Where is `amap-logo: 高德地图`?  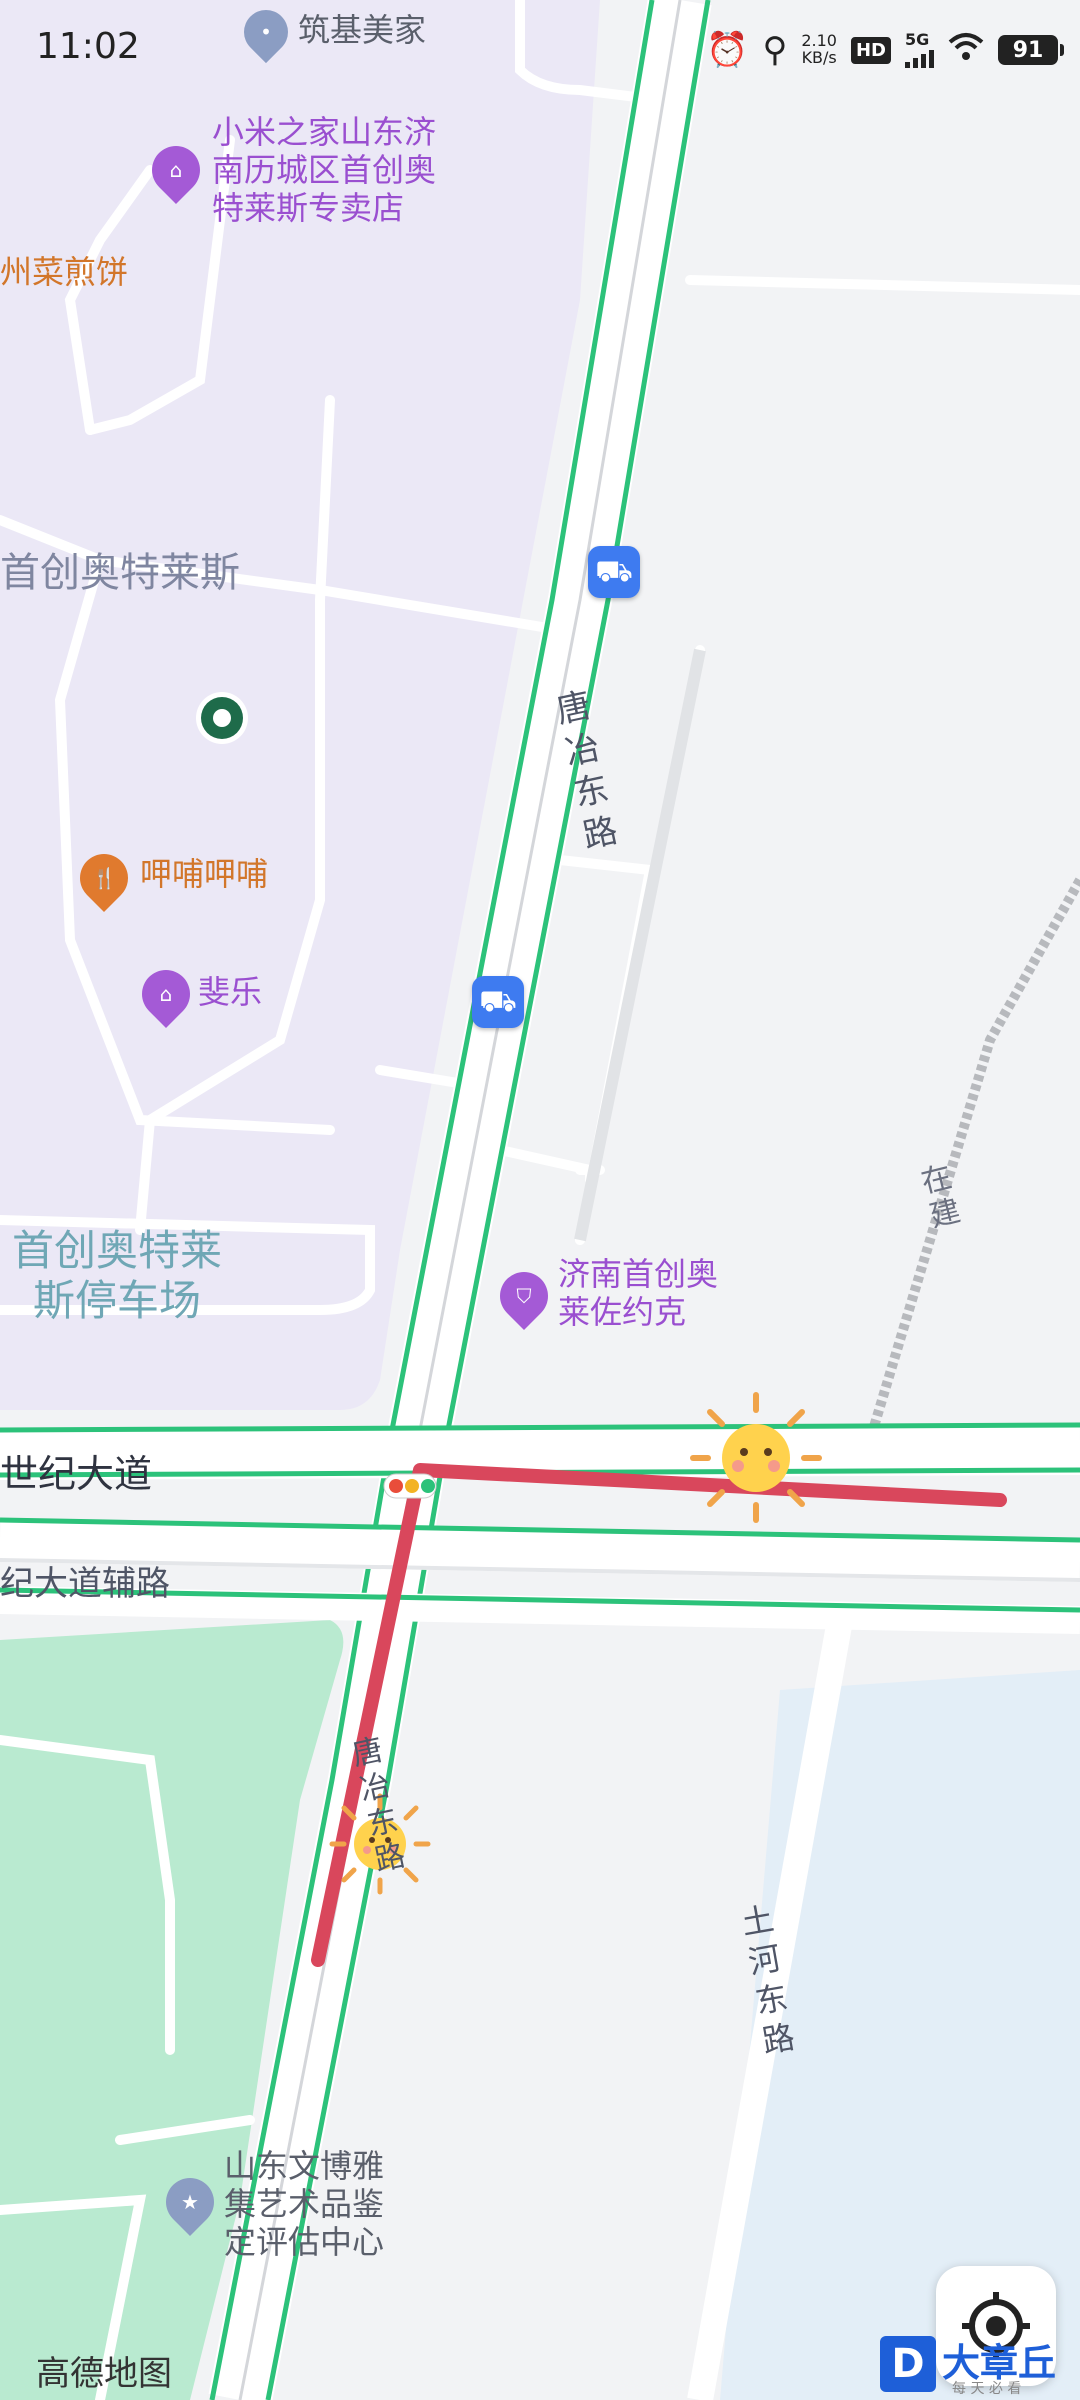
amap-logo: 高德地图 is located at coordinates (104, 2374).